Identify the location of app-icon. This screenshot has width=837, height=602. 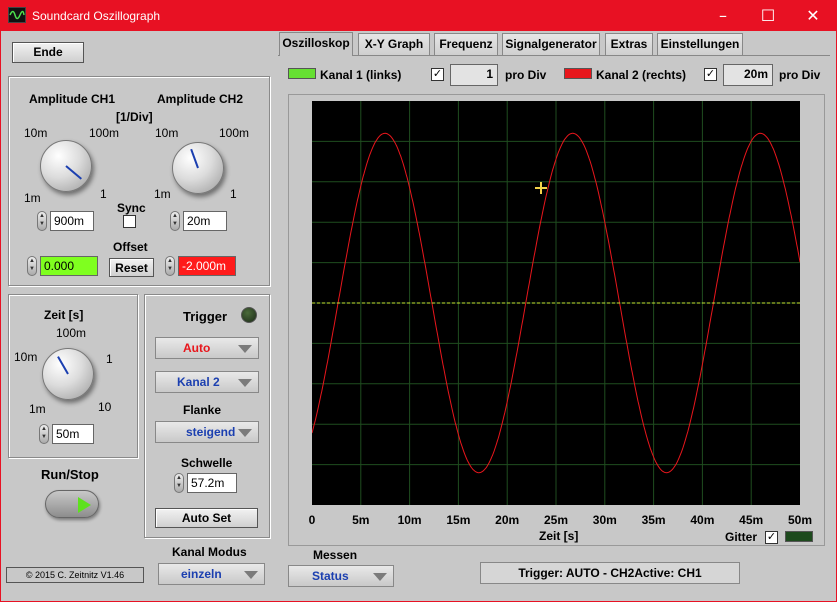
(17, 15).